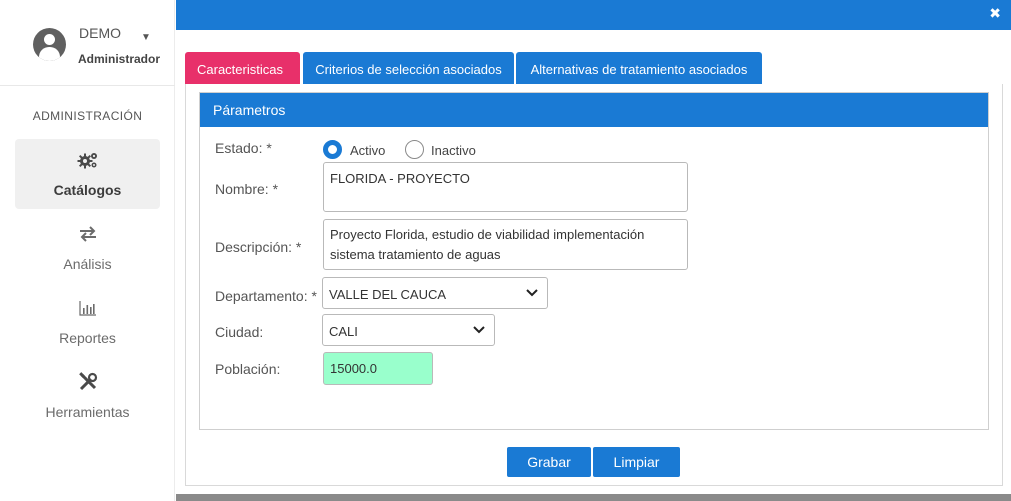  Describe the element at coordinates (388, 294) in the screenshot. I see `departamento-value: VALLE DEL CAUCA` at that location.